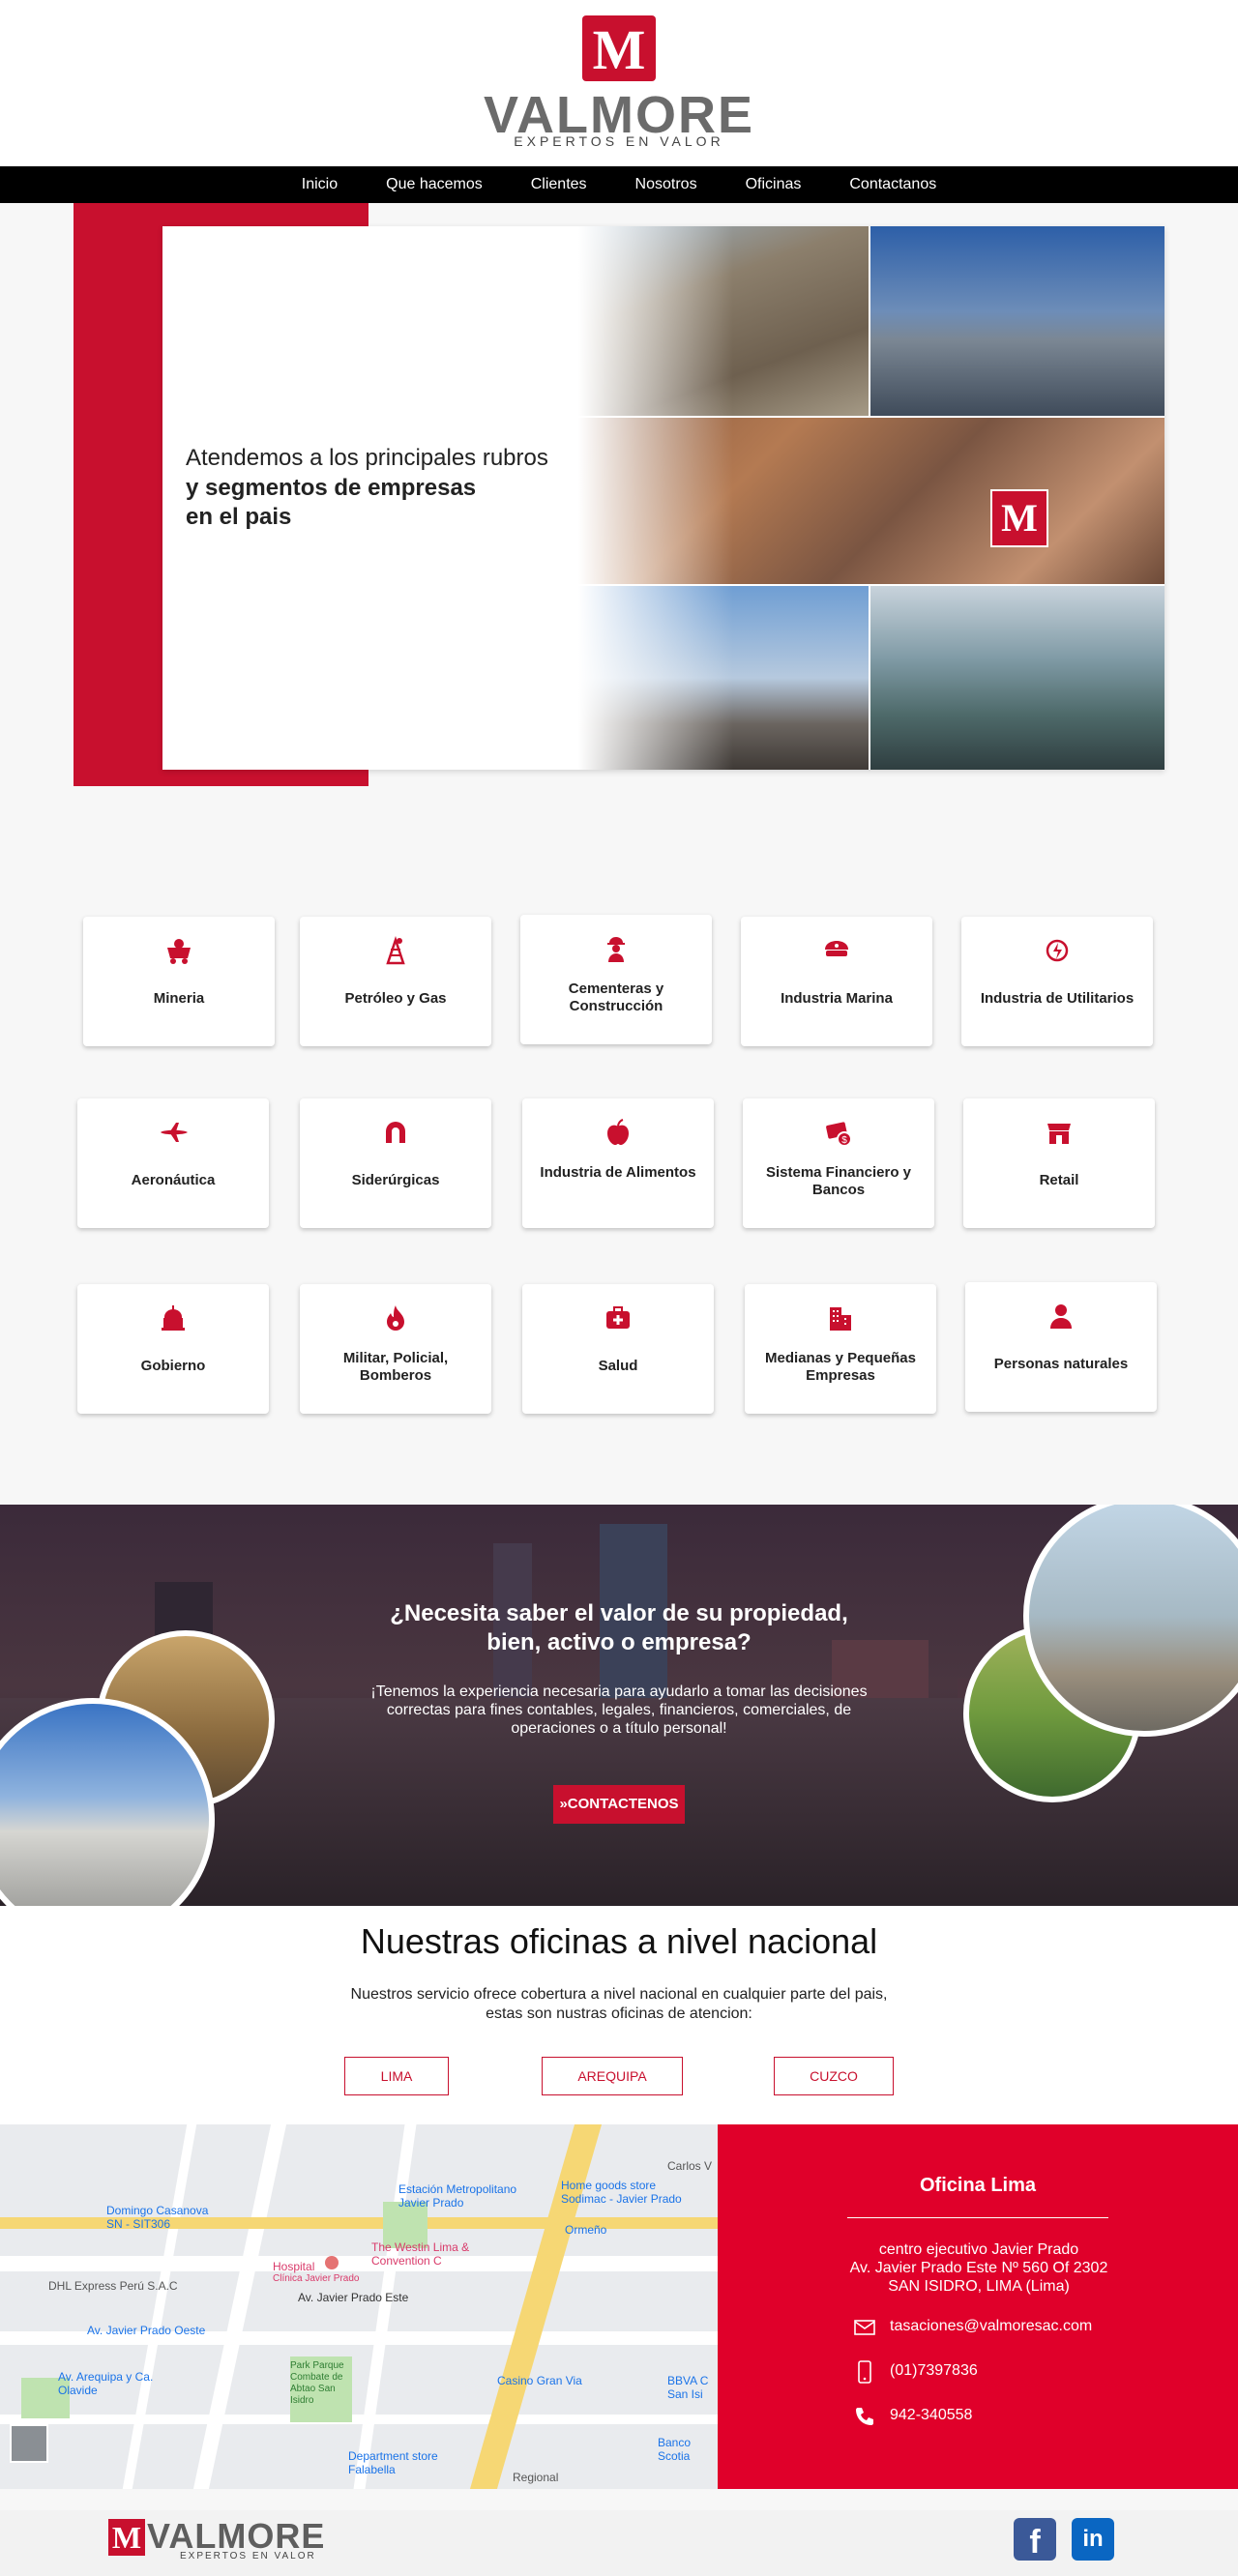 The image size is (1238, 2576). Describe the element at coordinates (559, 184) in the screenshot. I see `nav-item-clientes: Clientes` at that location.